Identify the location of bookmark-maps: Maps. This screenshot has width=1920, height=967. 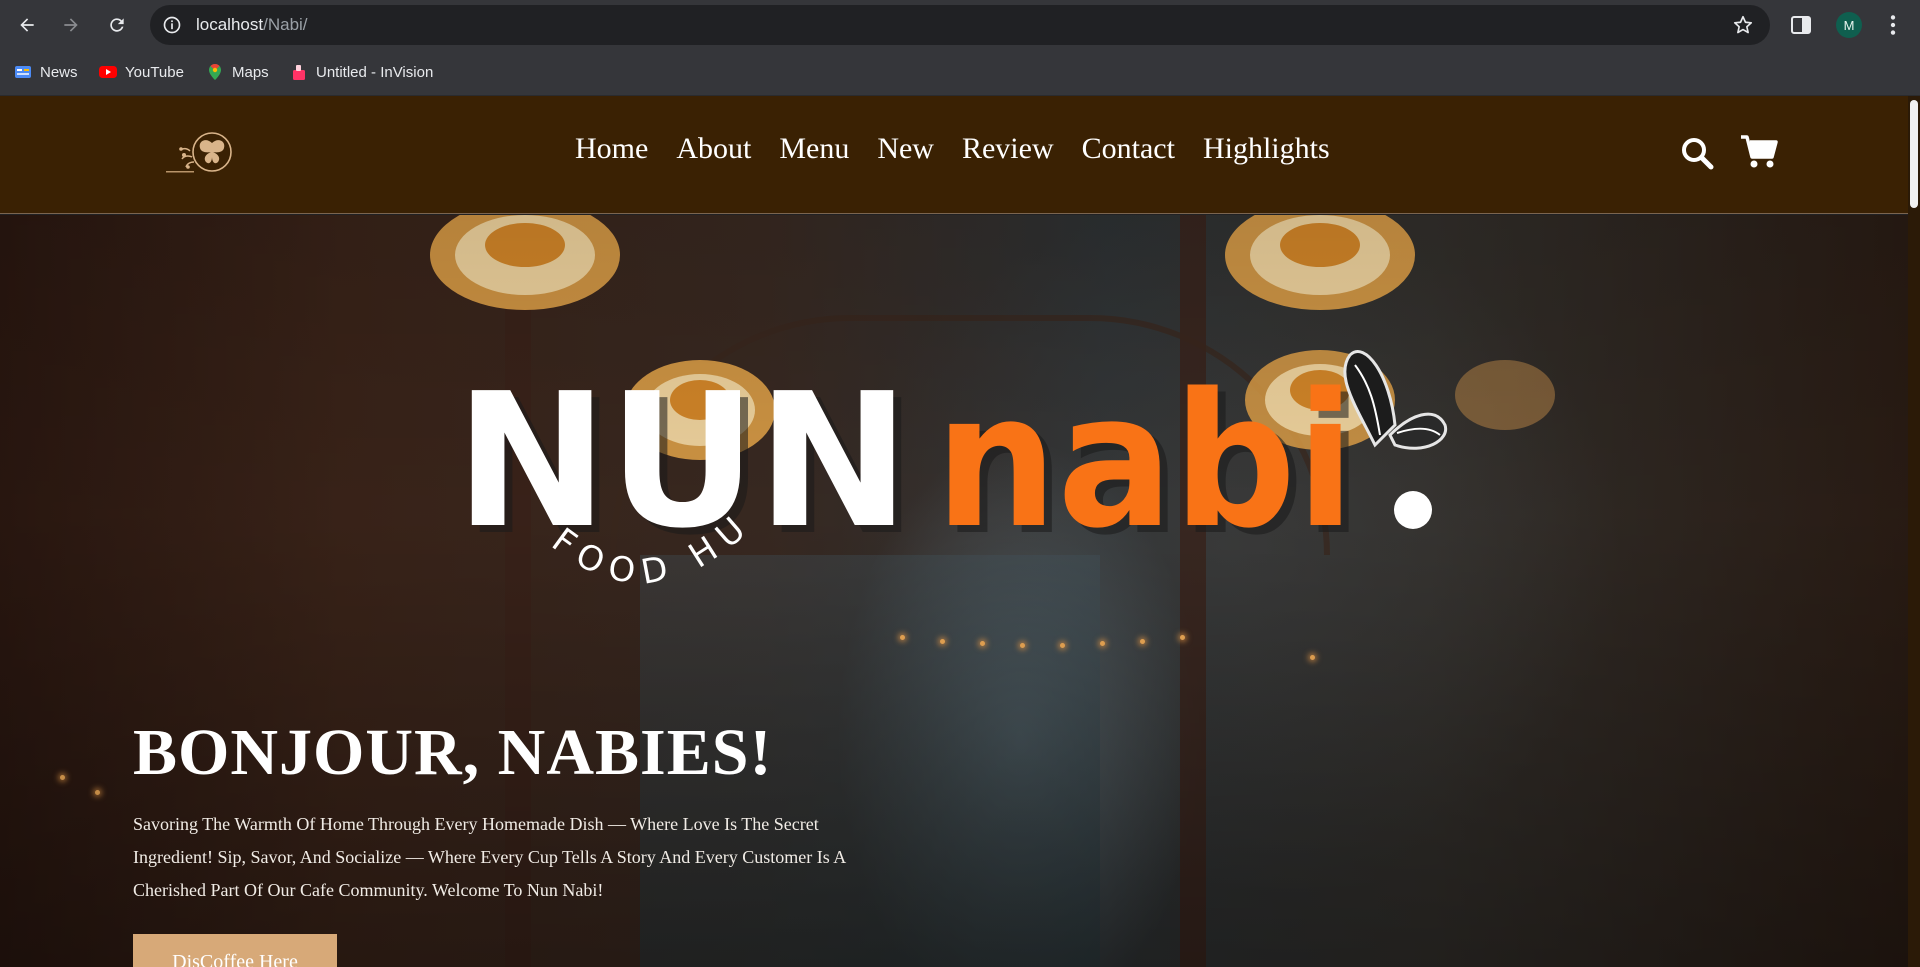
(237, 72).